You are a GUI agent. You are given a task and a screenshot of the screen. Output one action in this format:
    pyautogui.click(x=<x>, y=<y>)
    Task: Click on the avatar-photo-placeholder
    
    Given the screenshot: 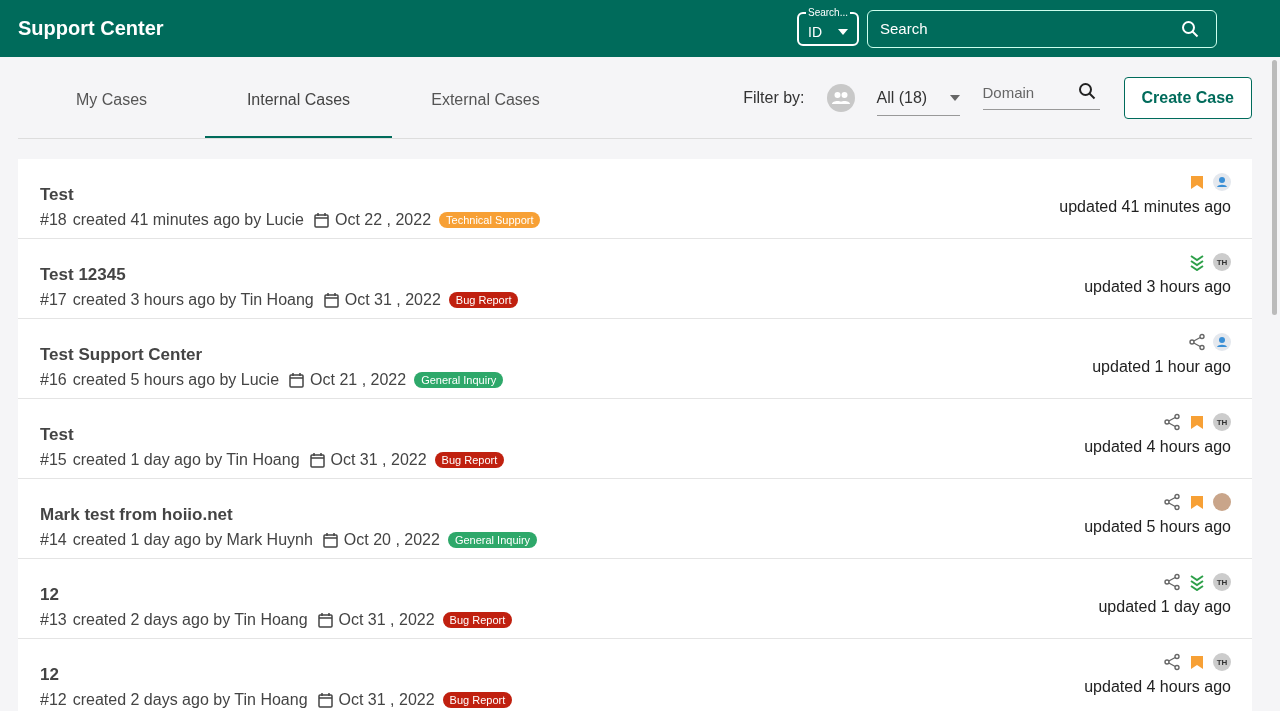 What is the action you would take?
    pyautogui.click(x=1222, y=502)
    